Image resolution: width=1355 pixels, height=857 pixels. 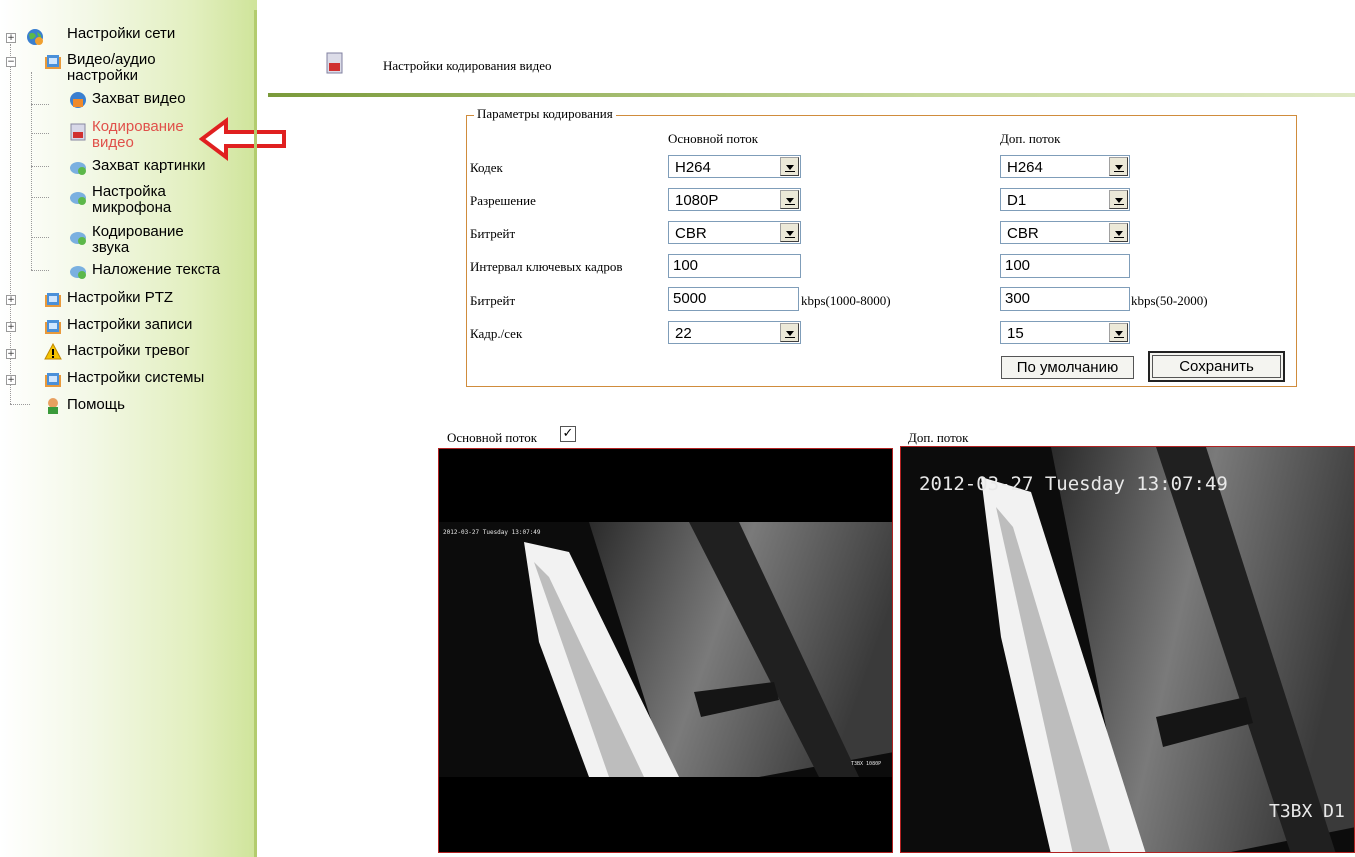 What do you see at coordinates (546, 266) in the screenshot?
I see `keyframe-interval-label: Интервал ключевых кадров` at bounding box center [546, 266].